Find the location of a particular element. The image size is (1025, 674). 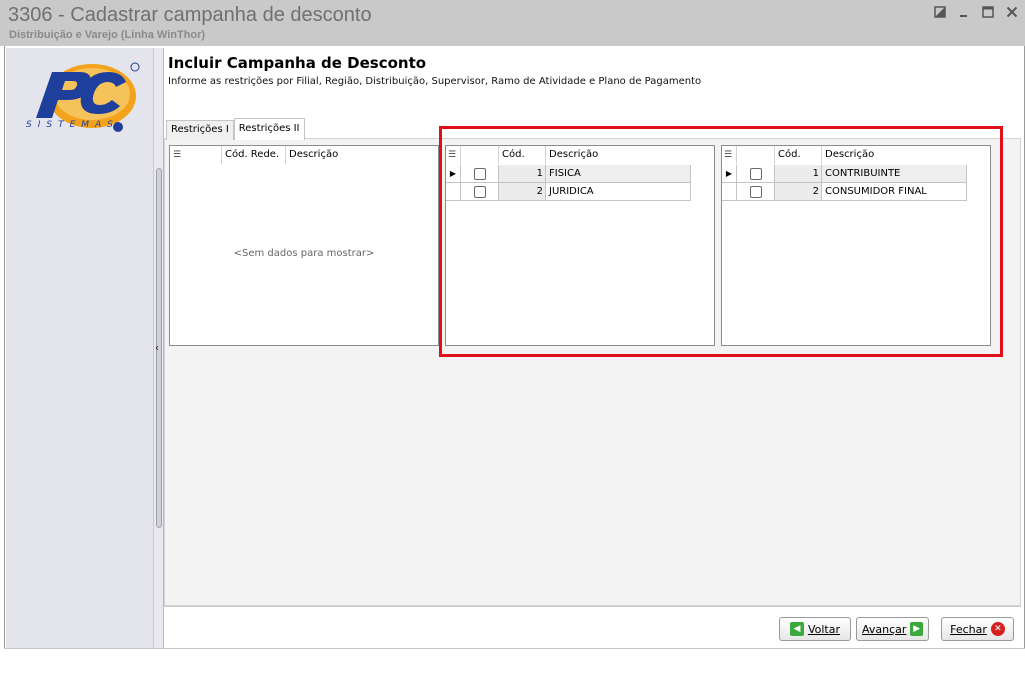

pc-sistemas-logo: SISTEMAS is located at coordinates (82, 95).